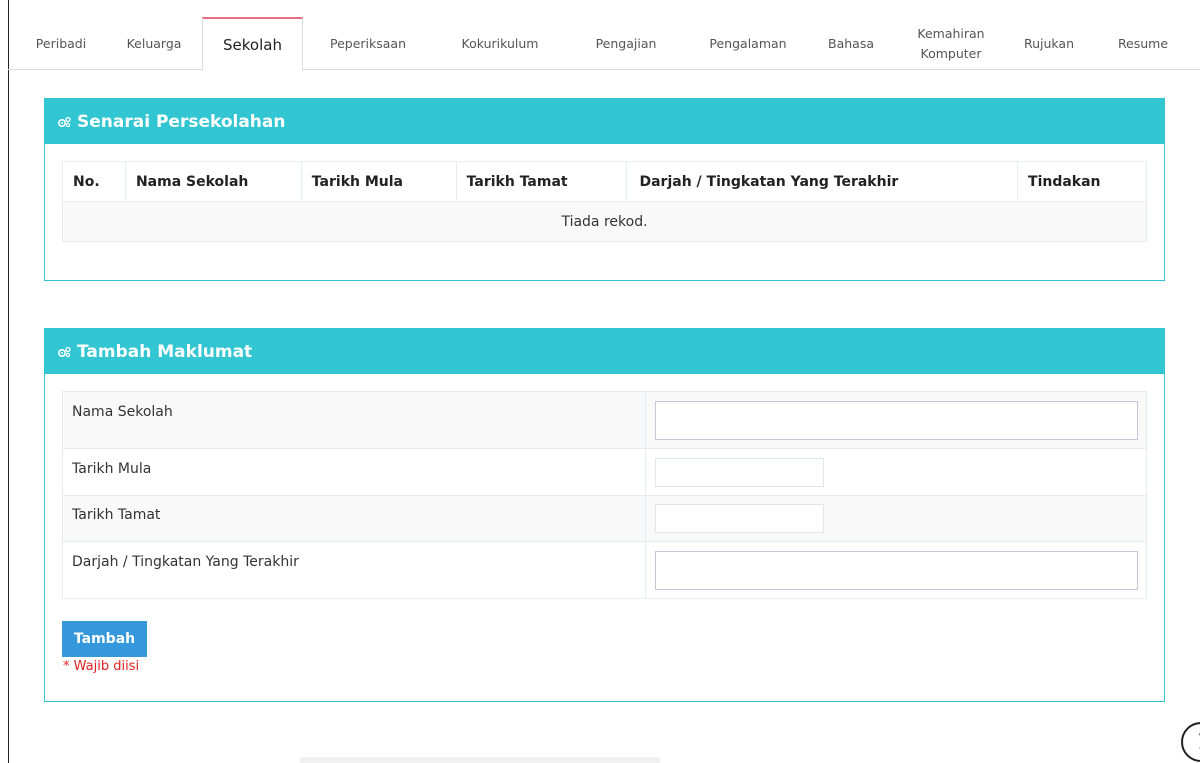  Describe the element at coordinates (626, 43) in the screenshot. I see `tab-pengajian: Pengajian` at that location.